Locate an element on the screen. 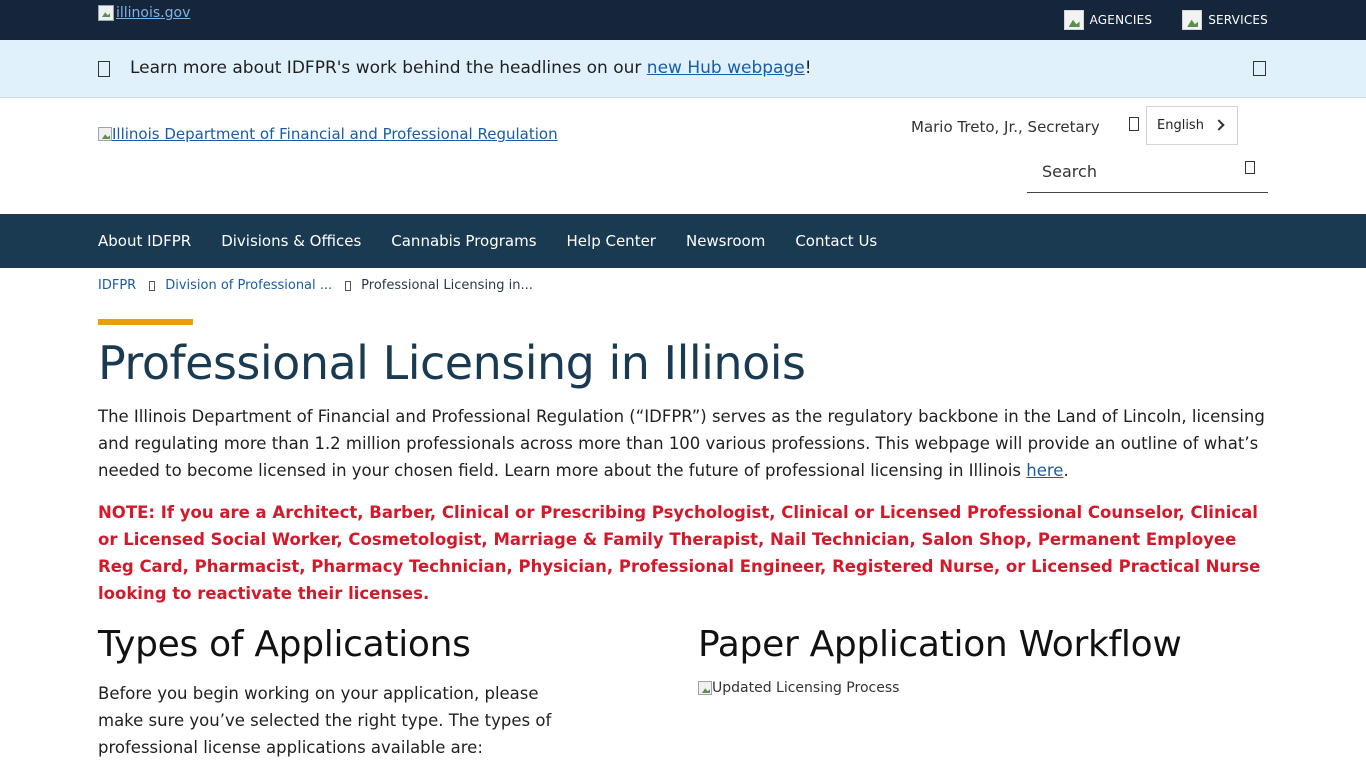 The height and width of the screenshot is (768, 1366). agencies-label: AGENCIES is located at coordinates (1121, 20).